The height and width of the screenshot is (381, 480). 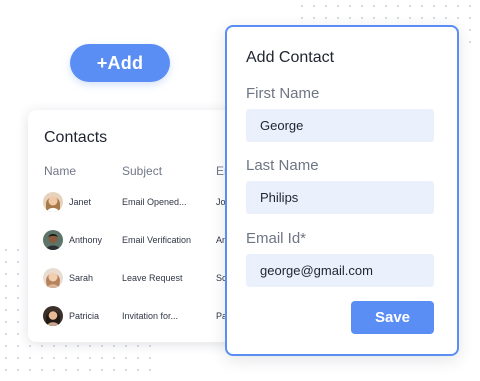 I want to click on table-row: Patricia Invitation for... Pa, so click(x=134, y=316).